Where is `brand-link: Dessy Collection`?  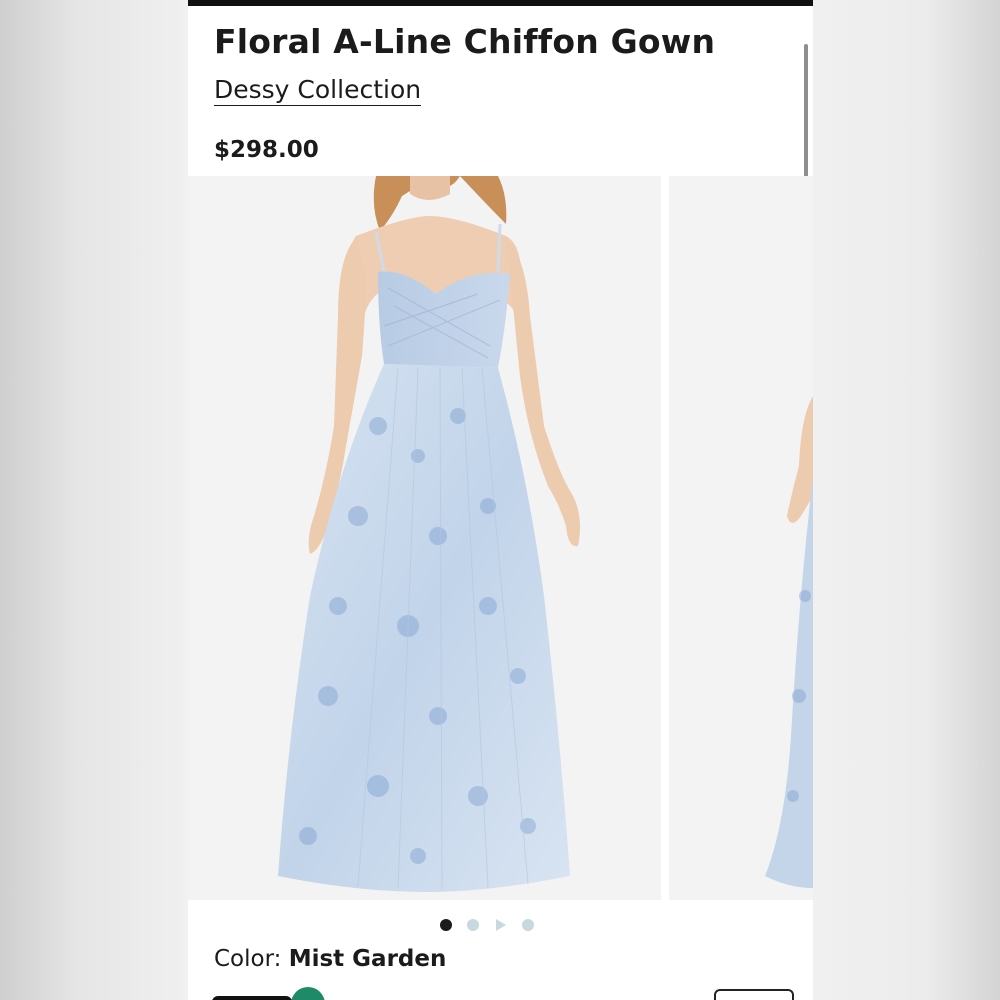 brand-link: Dessy Collection is located at coordinates (318, 90).